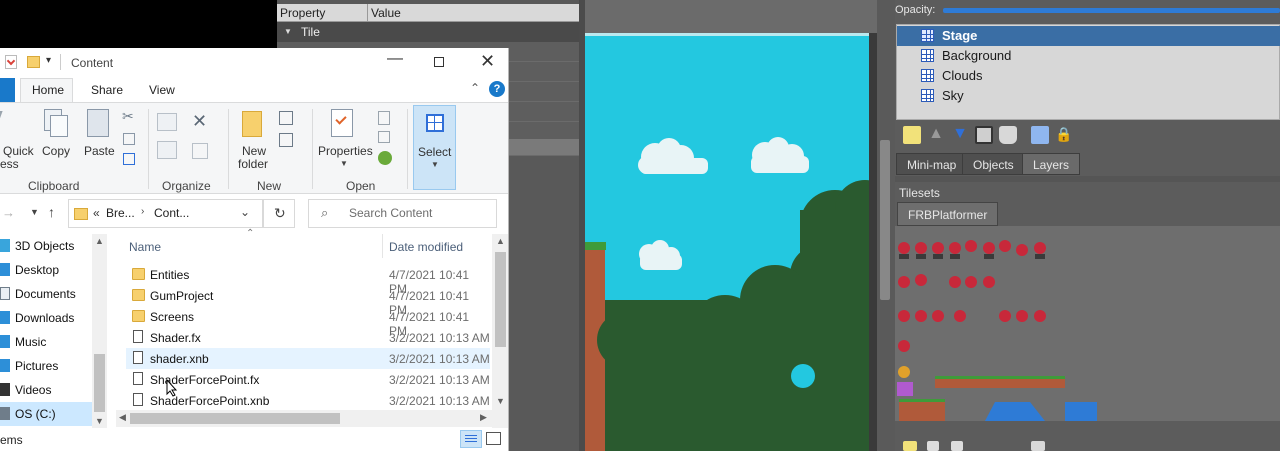 The image size is (1280, 451). What do you see at coordinates (99, 332) in the screenshot?
I see `nav-pane-scrollbar: ▲ ▼` at bounding box center [99, 332].